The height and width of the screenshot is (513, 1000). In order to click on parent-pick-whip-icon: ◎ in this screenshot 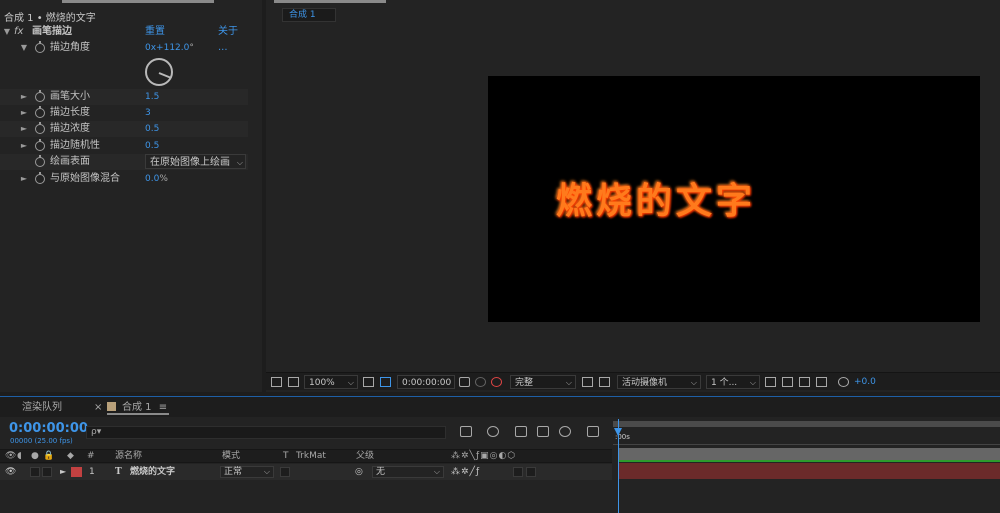, I will do `click(359, 472)`.